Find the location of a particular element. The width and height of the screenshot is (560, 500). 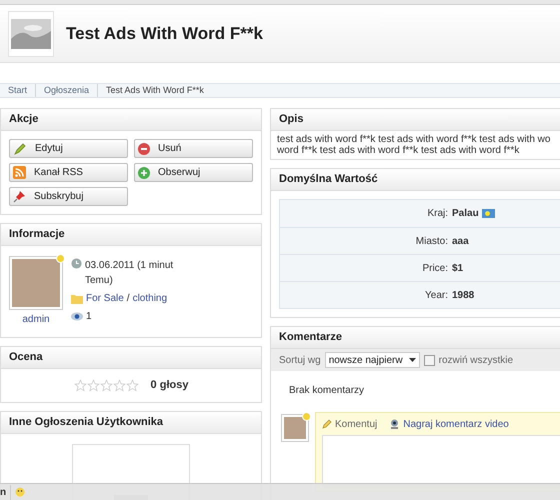

comment-tab: Nagraj komentarz video is located at coordinates (449, 424).